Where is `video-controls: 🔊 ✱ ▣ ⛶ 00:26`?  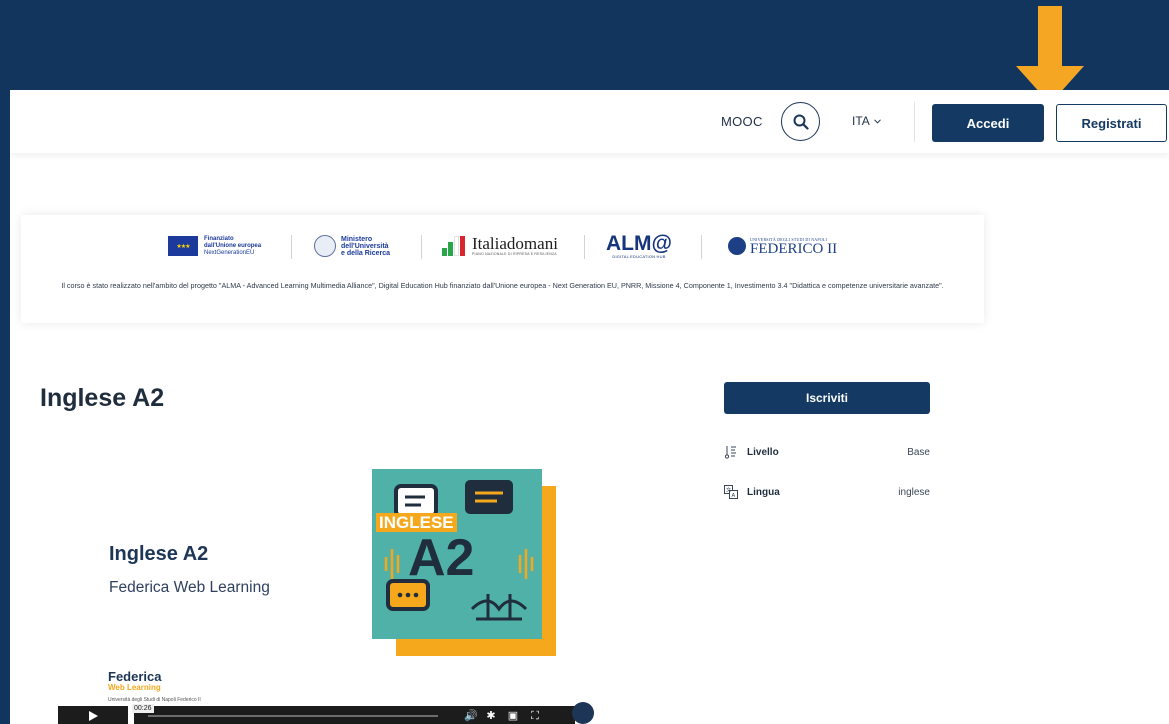 video-controls: 🔊 ✱ ▣ ⛶ 00:26 is located at coordinates (326, 713).